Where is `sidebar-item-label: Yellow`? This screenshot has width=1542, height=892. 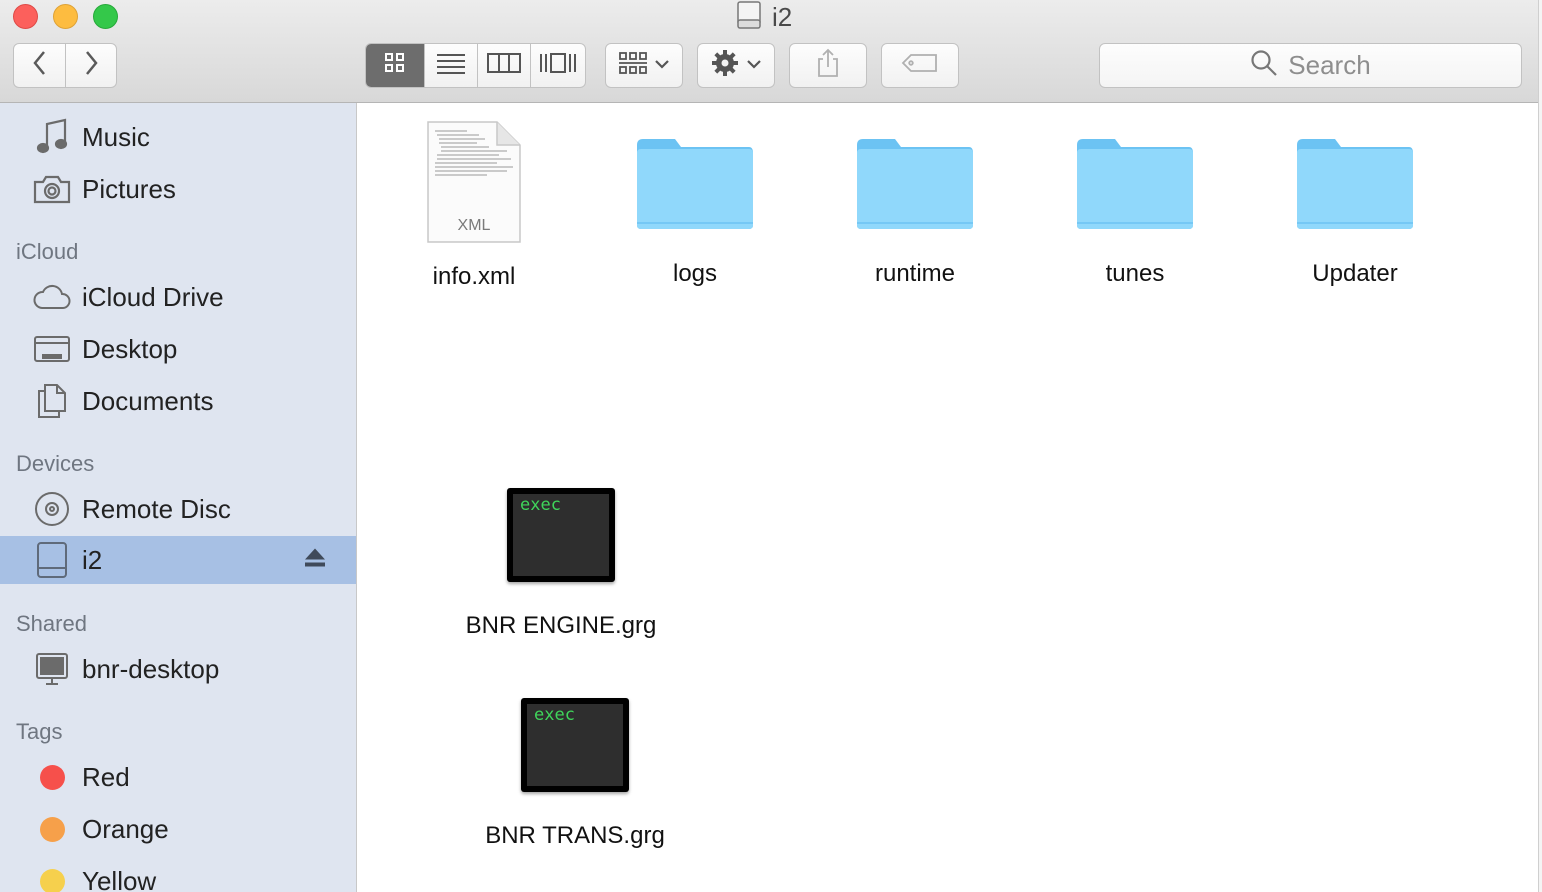
sidebar-item-label: Yellow is located at coordinates (119, 878).